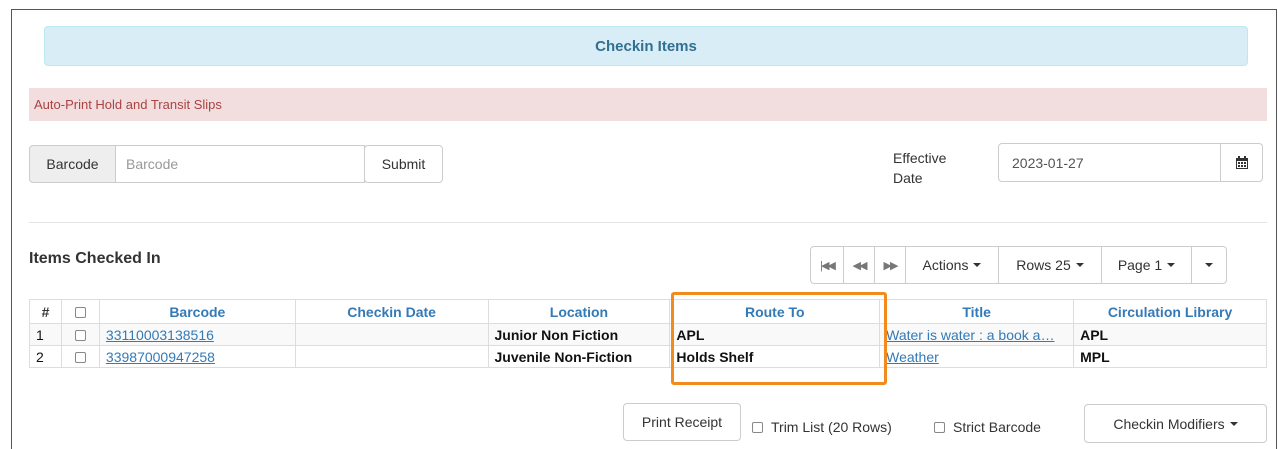 This screenshot has height=449, width=1278. What do you see at coordinates (95, 258) in the screenshot?
I see `items-checked-in-heading: Items Checked In` at bounding box center [95, 258].